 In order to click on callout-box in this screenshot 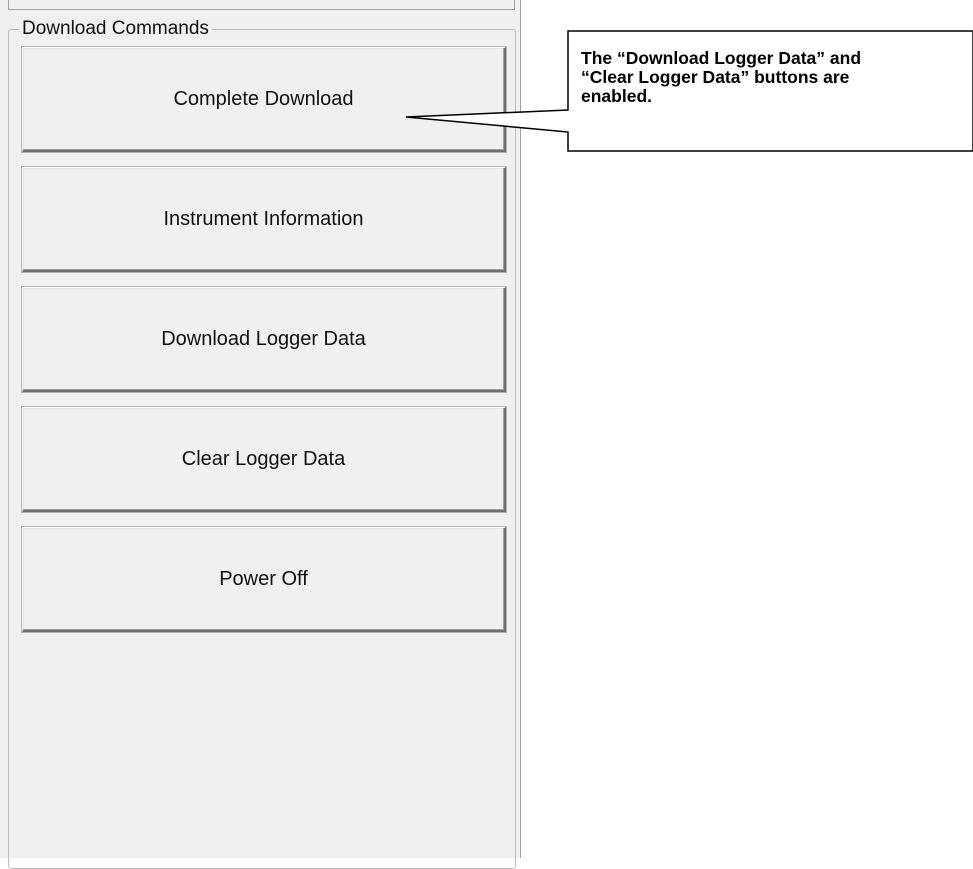, I will do `click(689, 91)`.